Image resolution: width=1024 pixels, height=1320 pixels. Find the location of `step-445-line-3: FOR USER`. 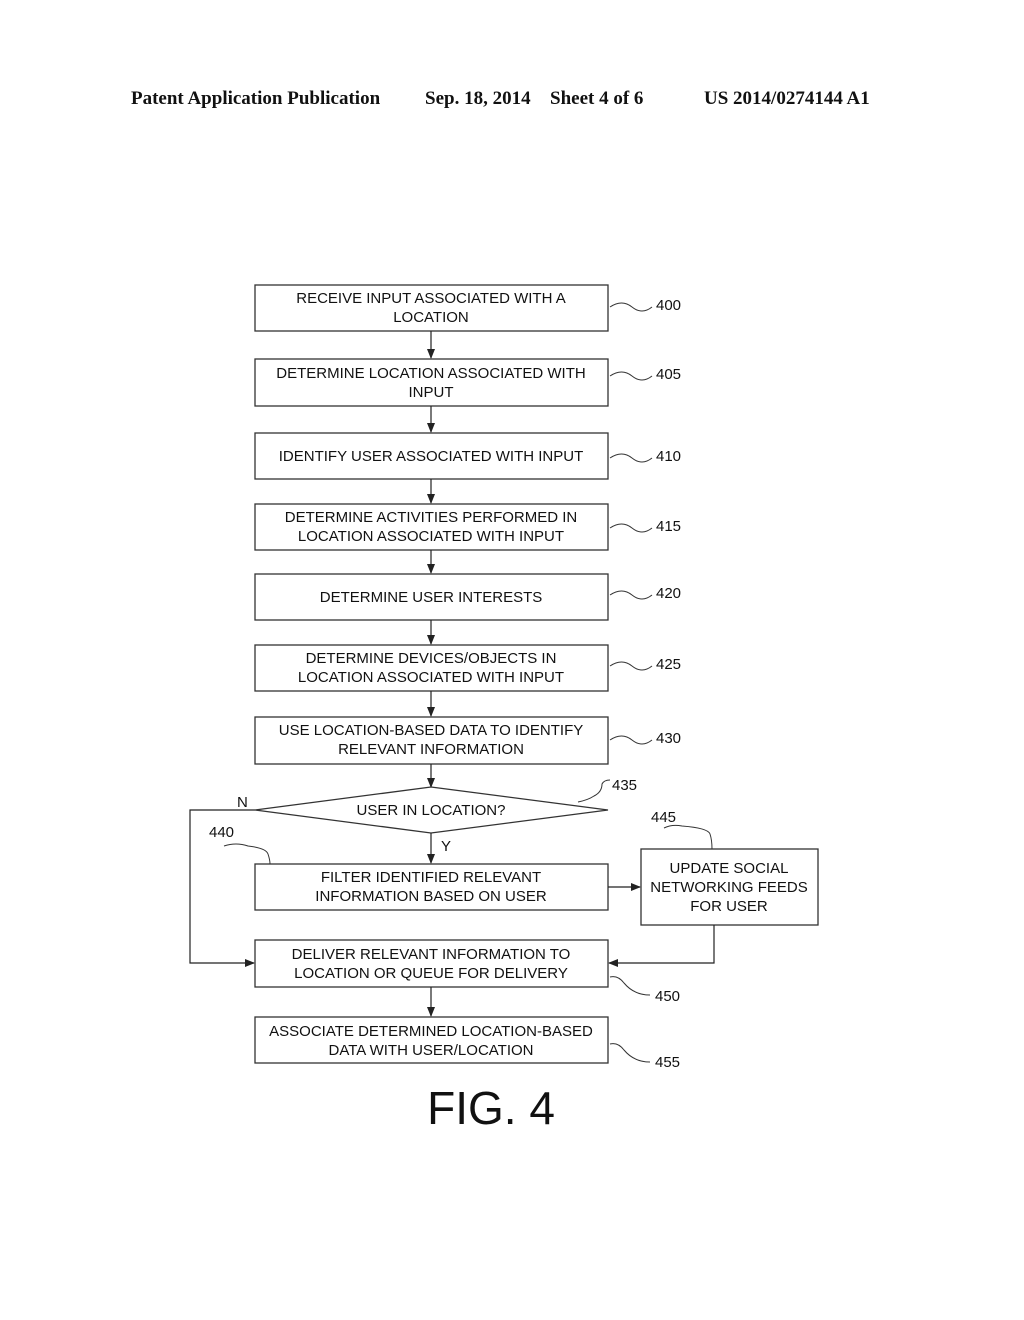

step-445-line-3: FOR USER is located at coordinates (729, 906).